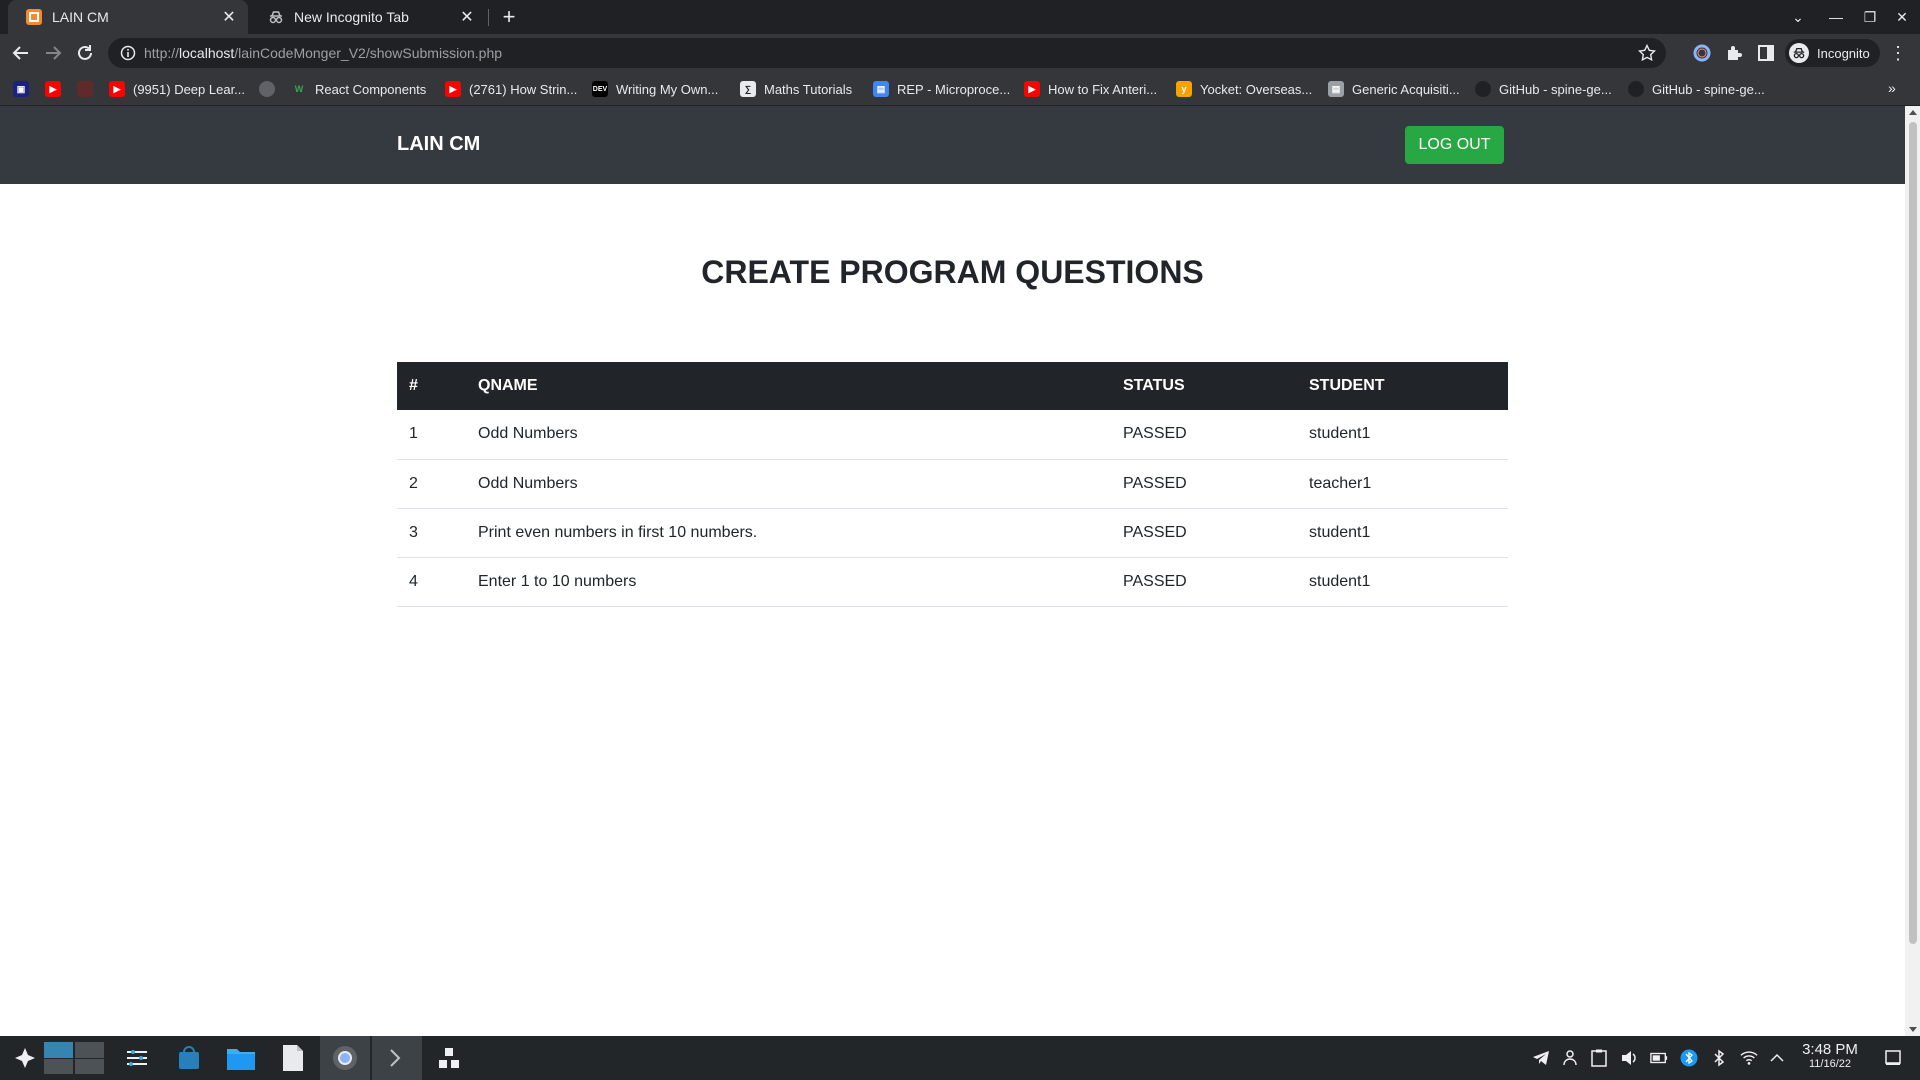 The height and width of the screenshot is (1080, 1920). I want to click on math-icon: ∑, so click(748, 89).